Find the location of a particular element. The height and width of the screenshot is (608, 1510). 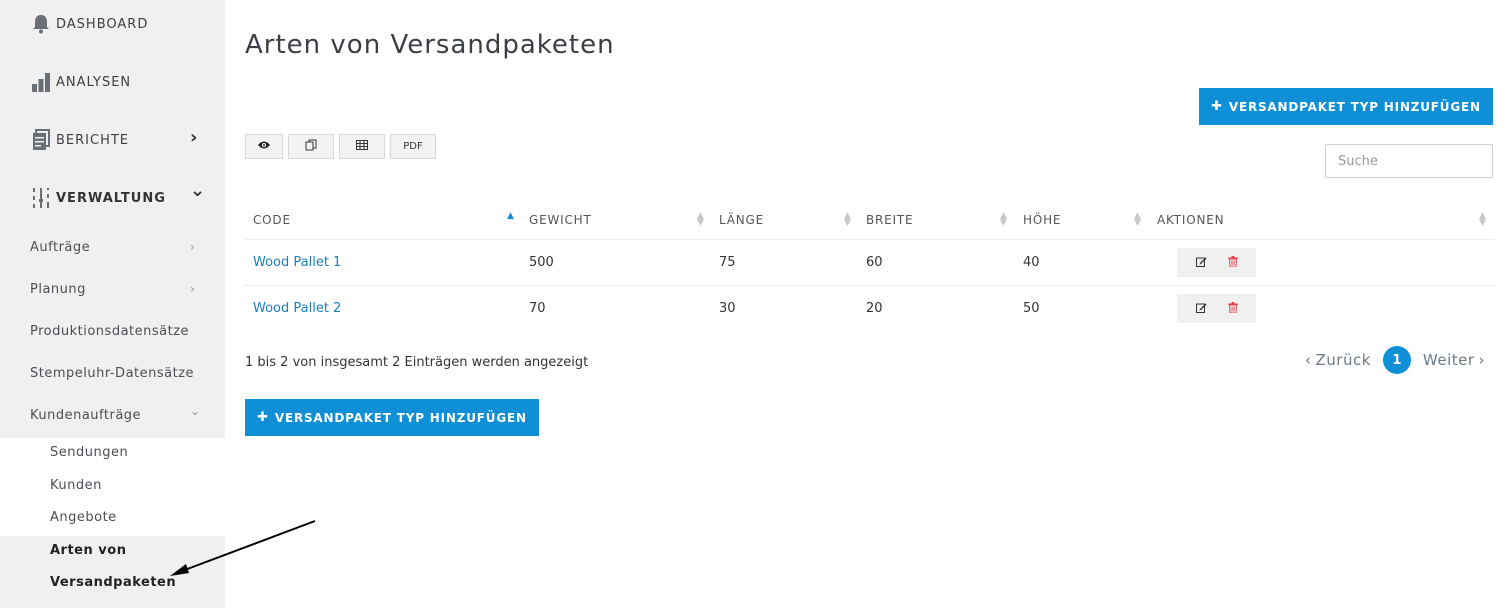

bar-chart-icon is located at coordinates (41, 82).